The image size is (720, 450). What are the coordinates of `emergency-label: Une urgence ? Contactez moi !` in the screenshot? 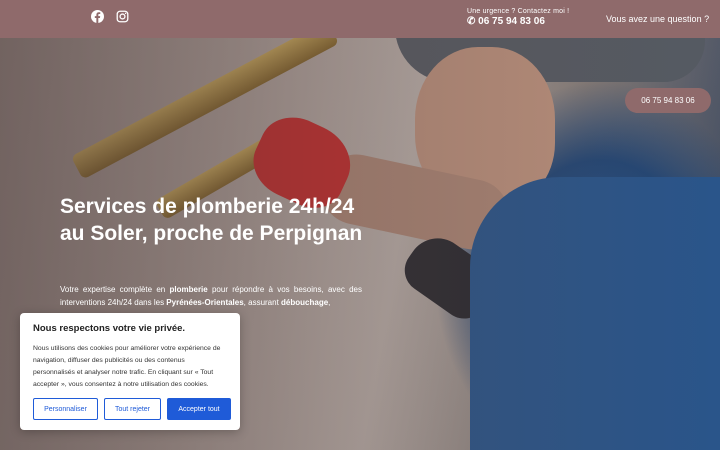 It's located at (518, 11).